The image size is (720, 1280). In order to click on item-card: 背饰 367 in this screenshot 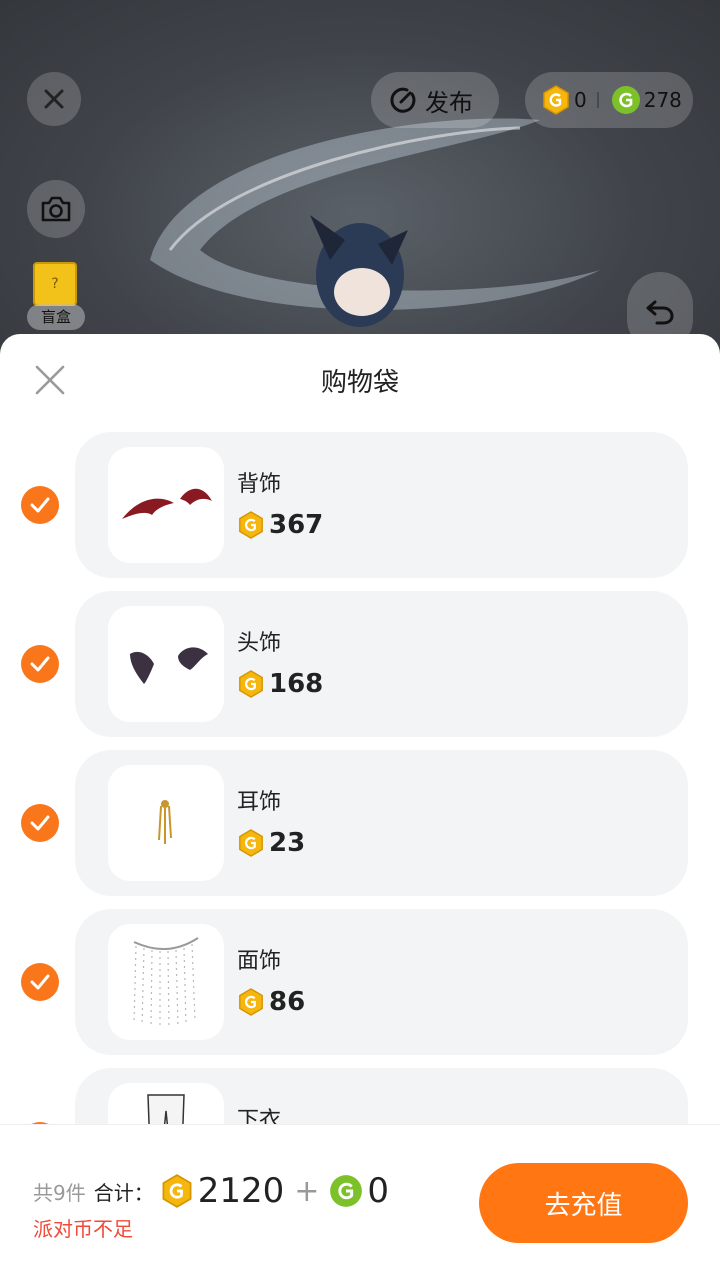, I will do `click(381, 505)`.